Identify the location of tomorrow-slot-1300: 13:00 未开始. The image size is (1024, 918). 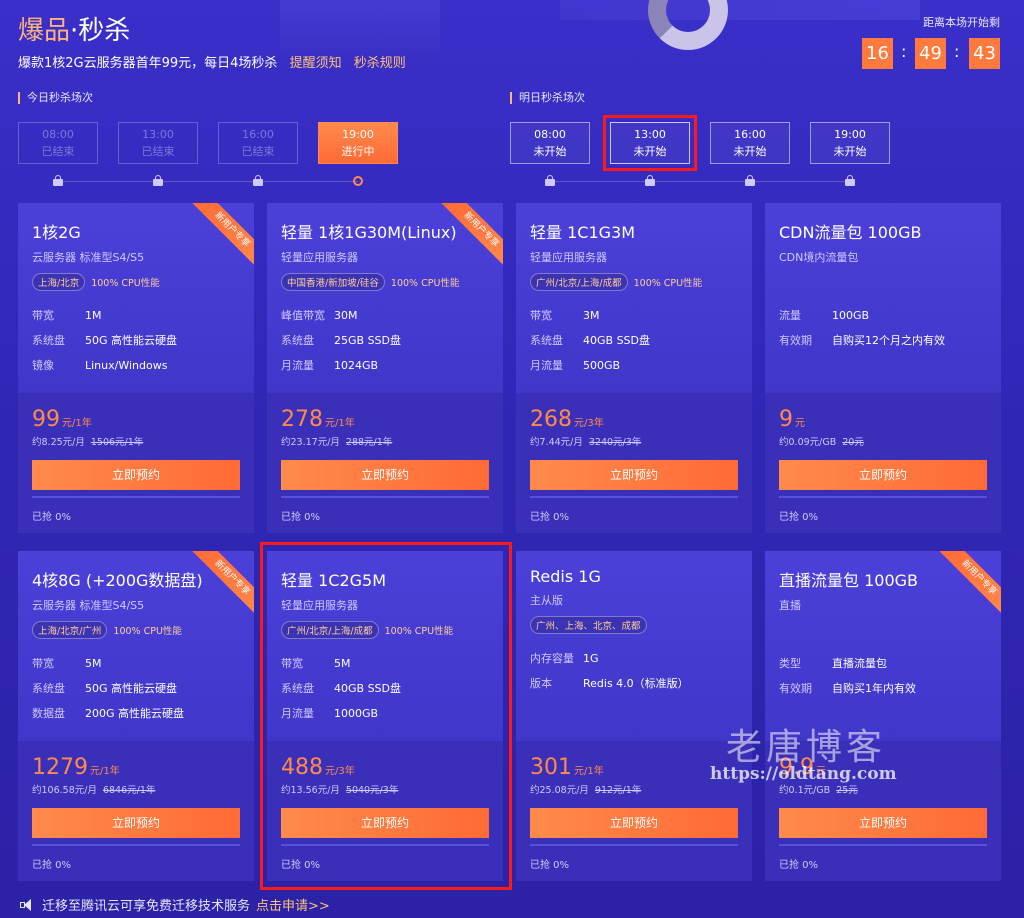
(650, 143).